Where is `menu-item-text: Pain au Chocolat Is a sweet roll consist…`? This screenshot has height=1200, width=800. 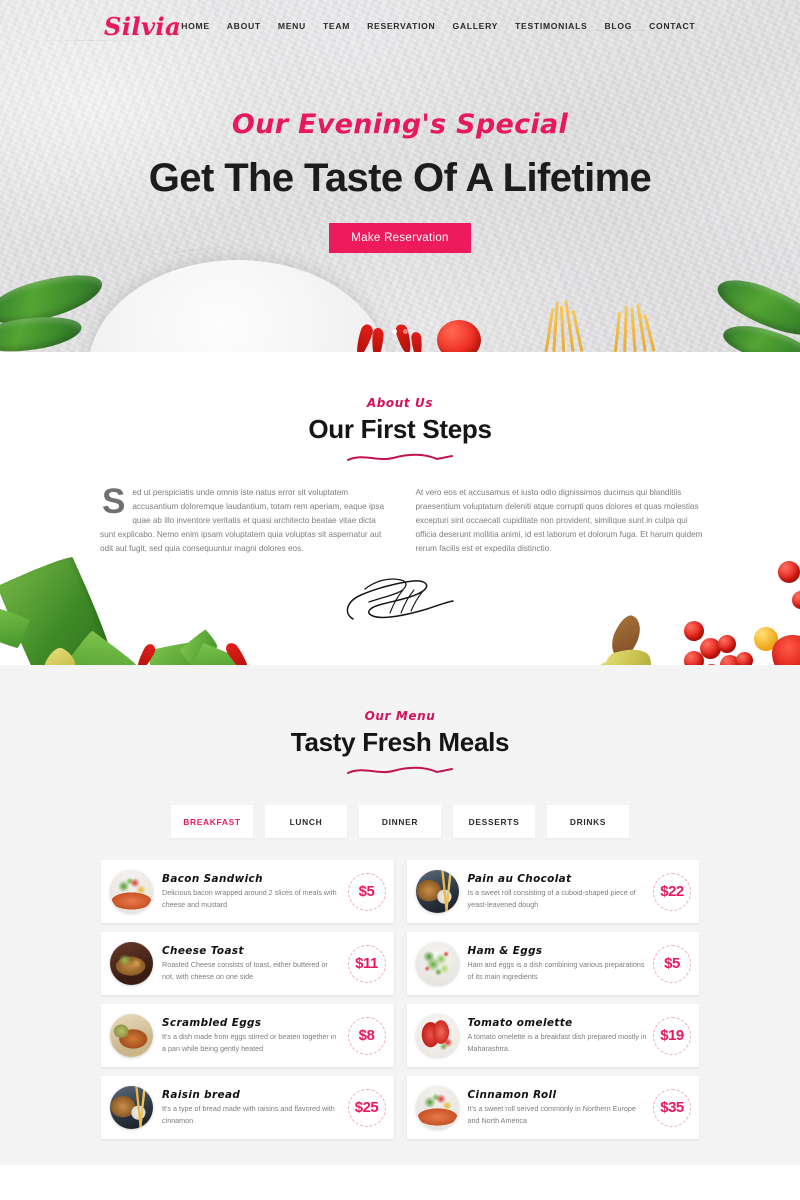 menu-item-text: Pain au Chocolat Is a sweet roll consist… is located at coordinates (556, 891).